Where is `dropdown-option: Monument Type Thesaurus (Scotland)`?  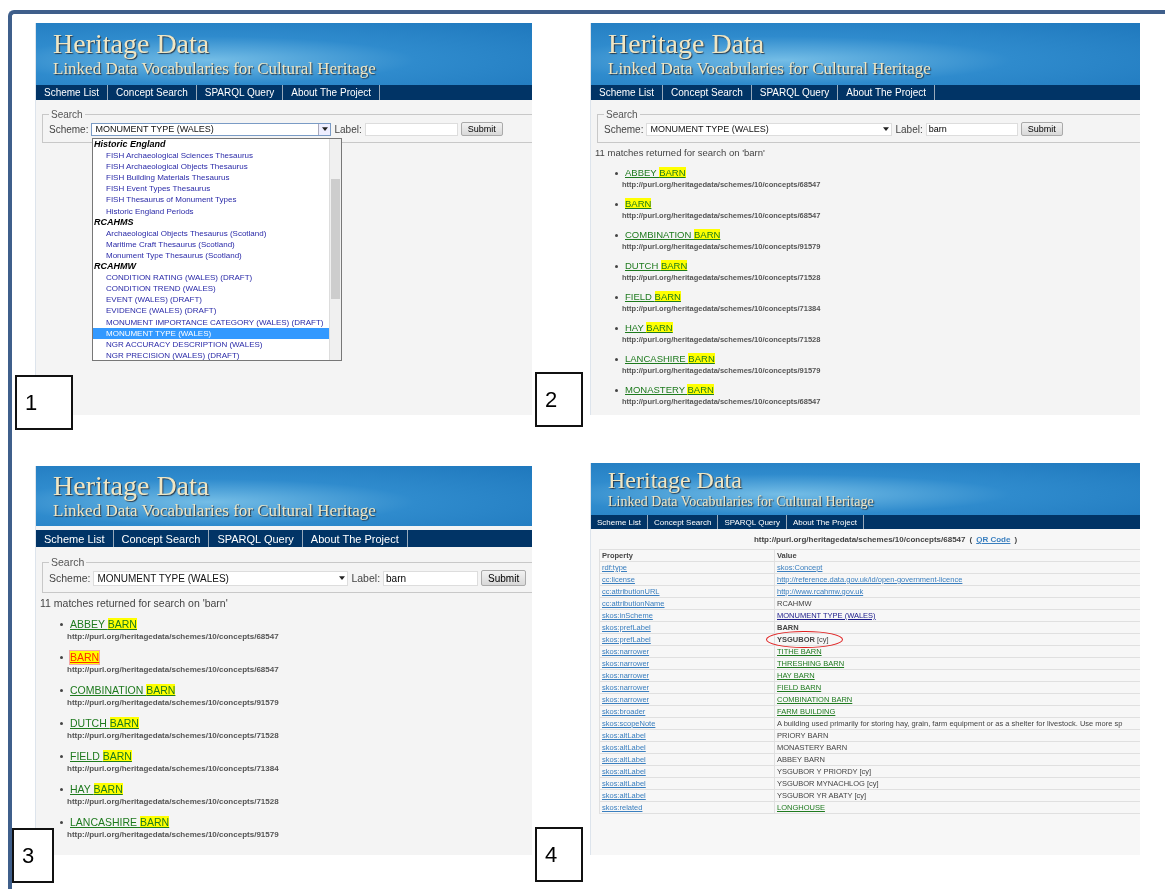 dropdown-option: Monument Type Thesaurus (Scotland) is located at coordinates (211, 255).